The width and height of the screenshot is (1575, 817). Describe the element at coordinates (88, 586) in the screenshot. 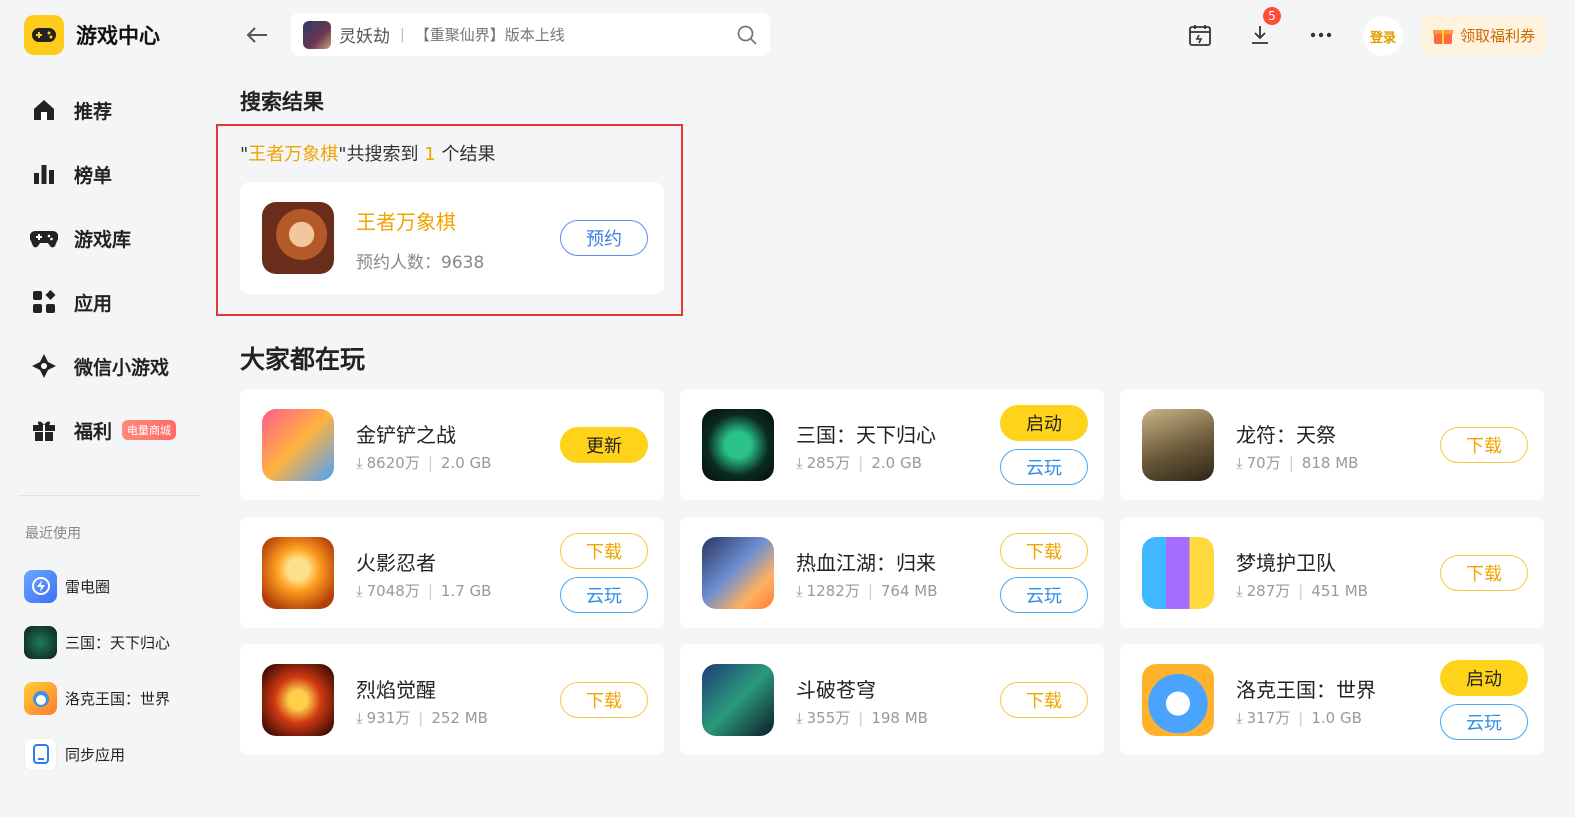

I see `recent-item-label: 雷电圈` at that location.